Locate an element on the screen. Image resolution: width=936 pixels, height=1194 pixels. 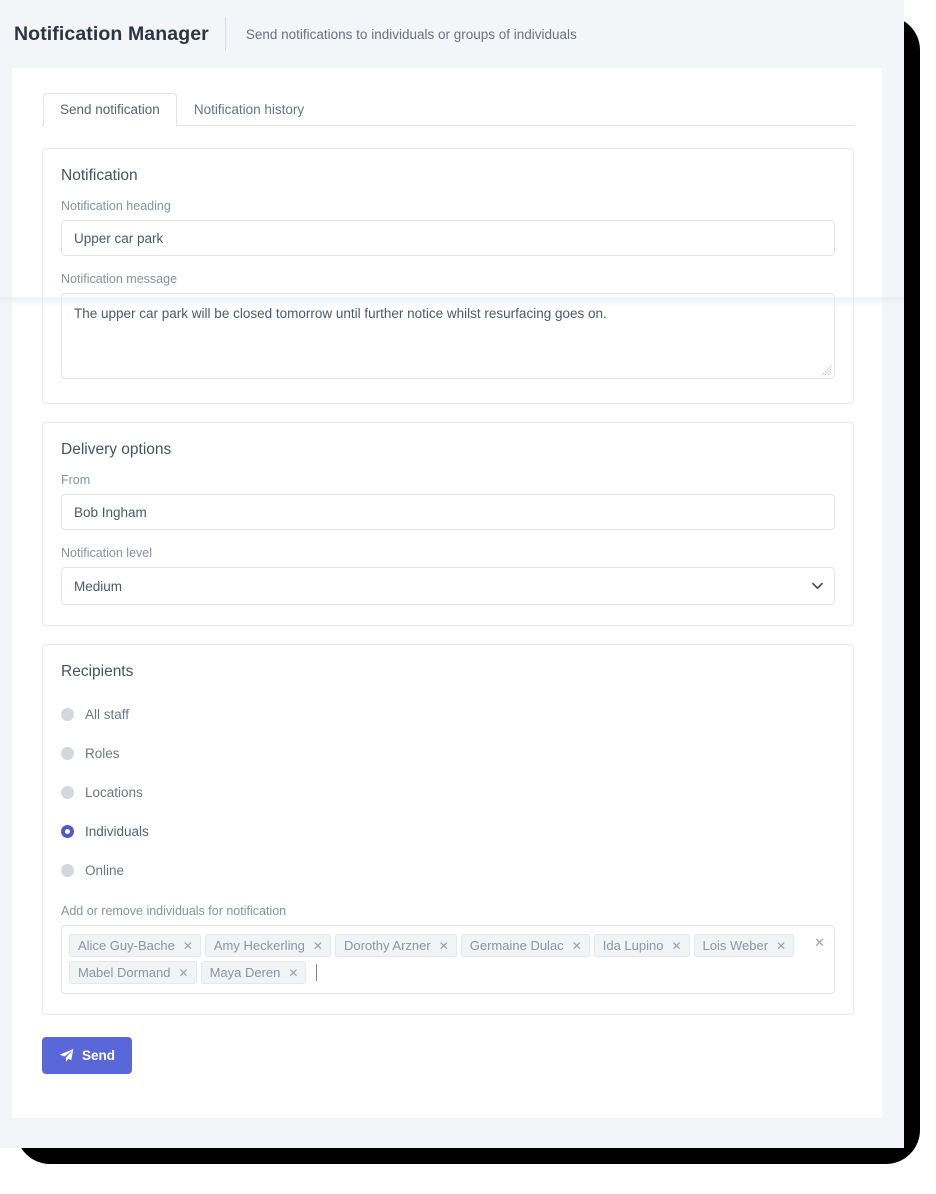
radio-label: Online is located at coordinates (105, 870).